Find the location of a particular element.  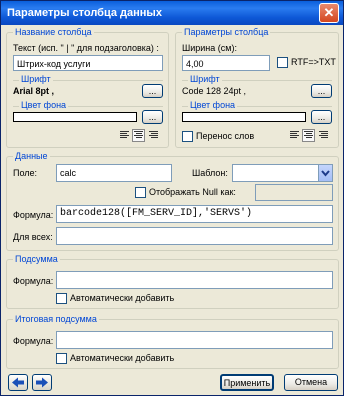

data-legend: Данные is located at coordinates (31, 156).